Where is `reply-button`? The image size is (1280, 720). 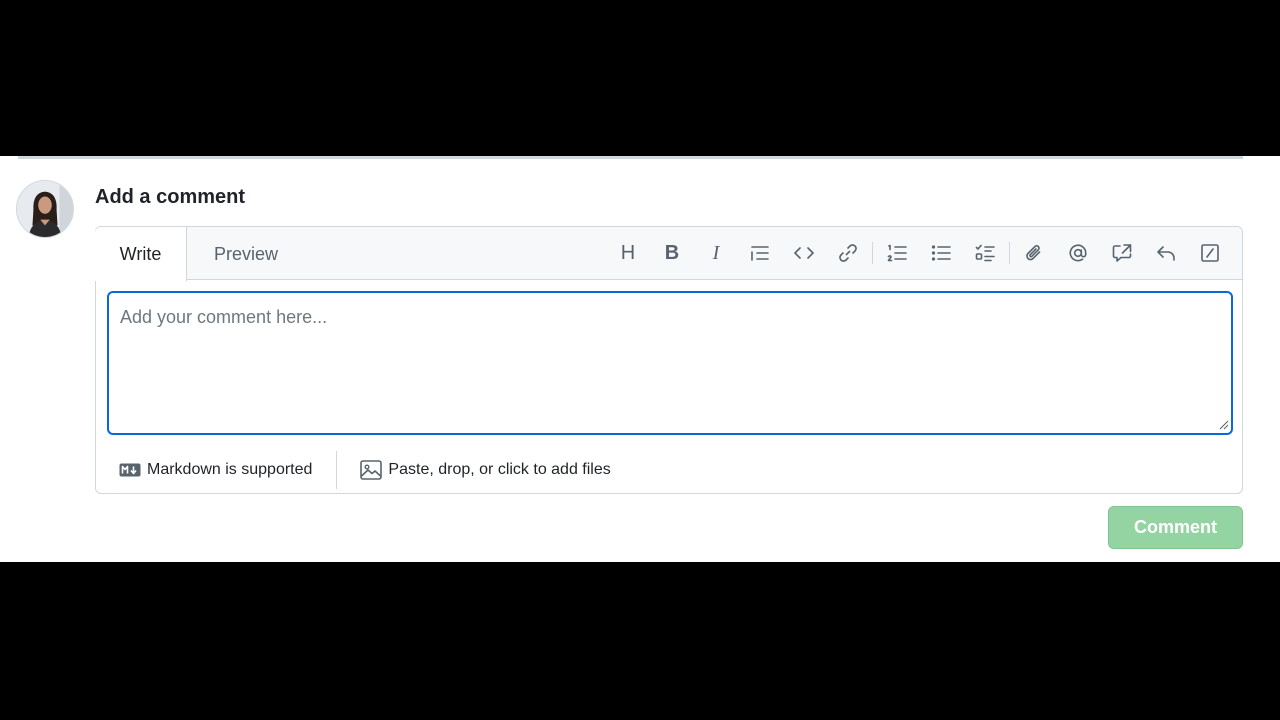
reply-button is located at coordinates (1166, 253).